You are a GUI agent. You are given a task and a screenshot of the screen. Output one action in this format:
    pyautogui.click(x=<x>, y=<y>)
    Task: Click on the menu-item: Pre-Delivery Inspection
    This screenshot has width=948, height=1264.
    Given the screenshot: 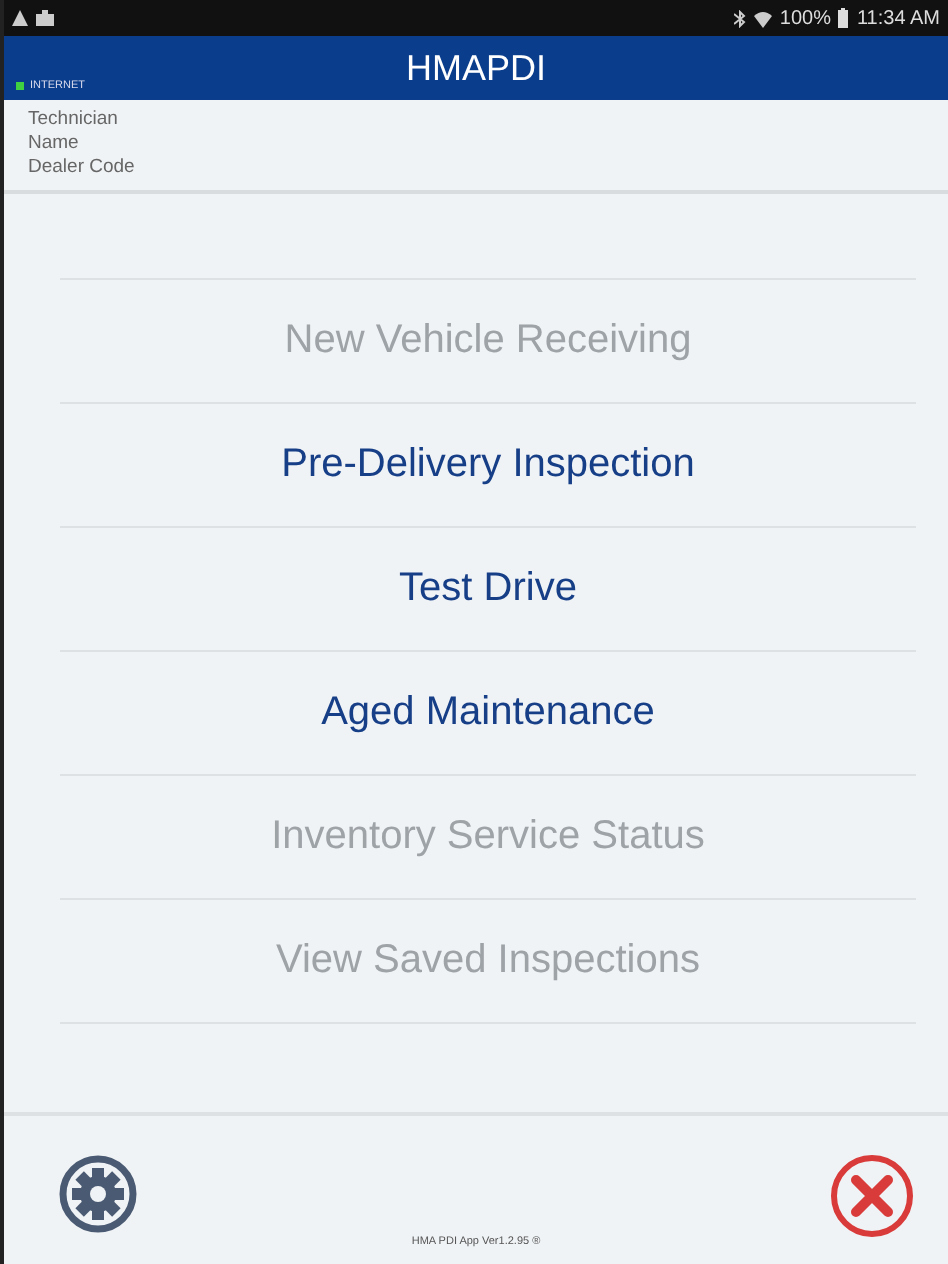 What is the action you would take?
    pyautogui.click(x=488, y=464)
    